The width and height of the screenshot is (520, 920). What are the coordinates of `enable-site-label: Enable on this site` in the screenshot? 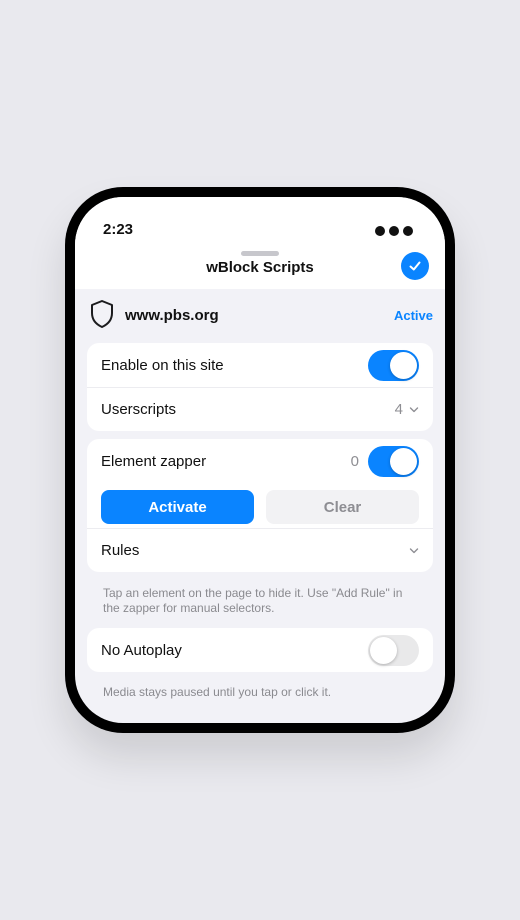 It's located at (162, 365).